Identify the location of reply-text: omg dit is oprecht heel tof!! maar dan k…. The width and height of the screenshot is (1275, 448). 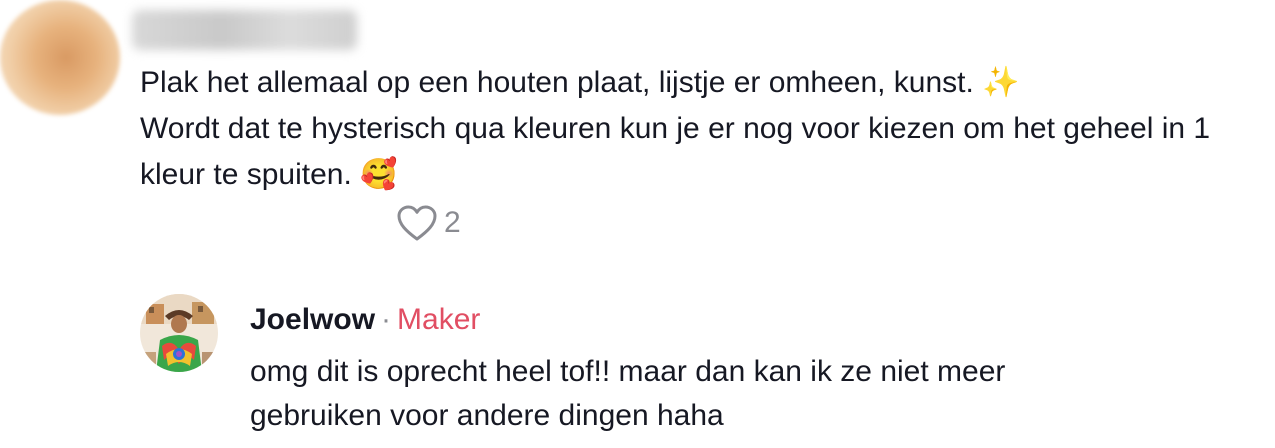
(628, 393).